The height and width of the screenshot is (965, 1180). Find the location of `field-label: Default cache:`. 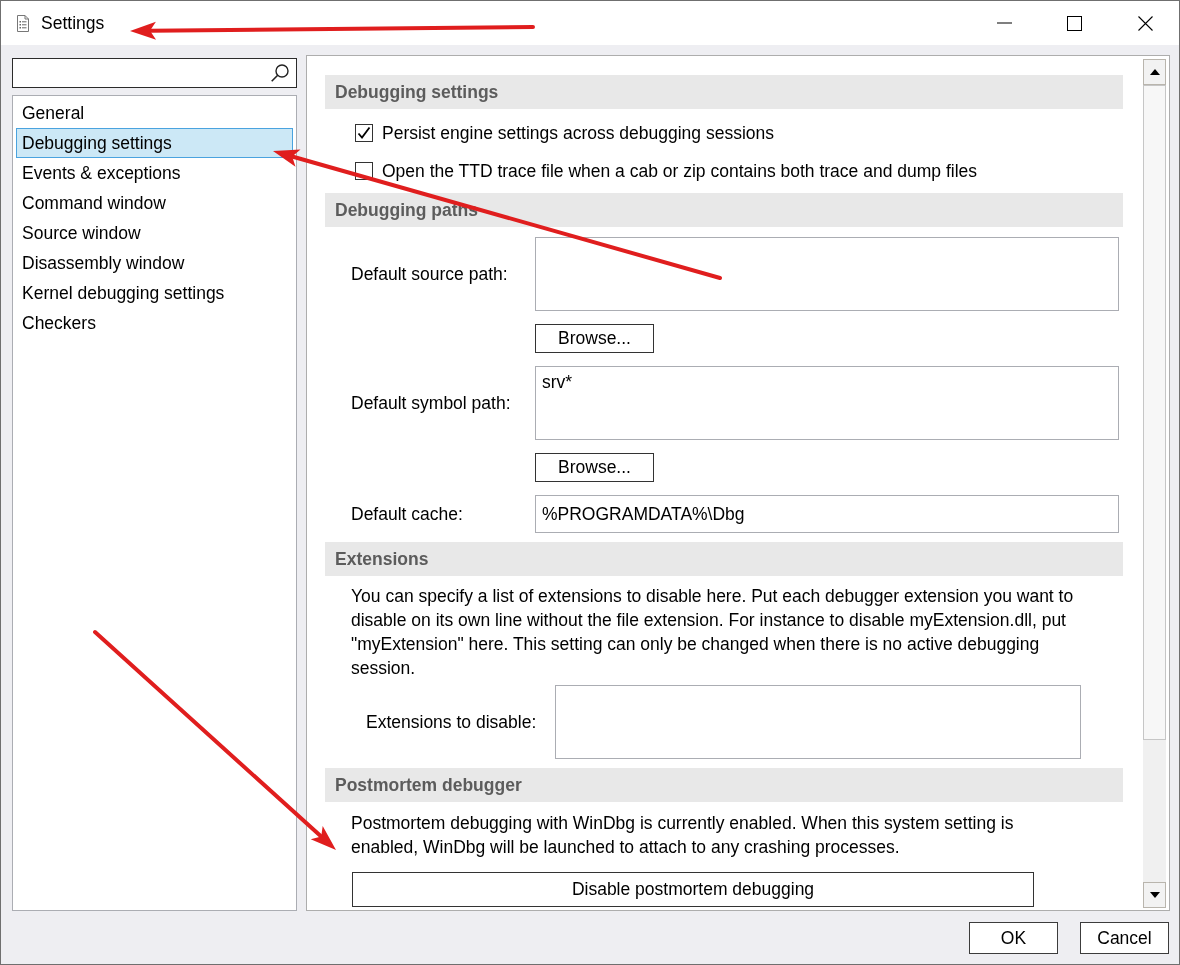

field-label: Default cache: is located at coordinates (407, 514).